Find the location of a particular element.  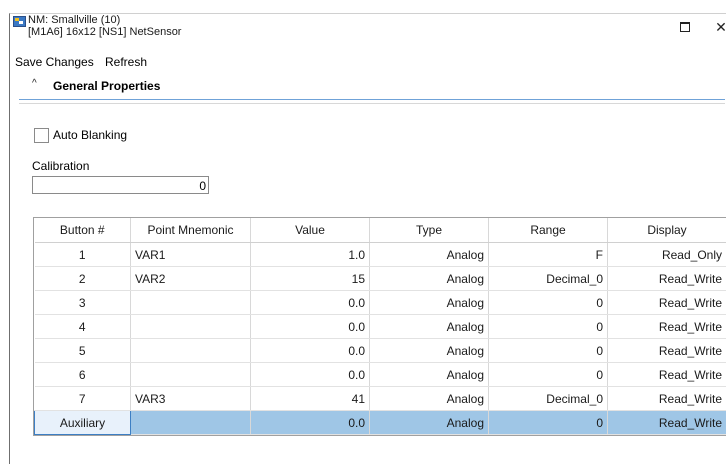

calibration-input: 0 is located at coordinates (120, 185).